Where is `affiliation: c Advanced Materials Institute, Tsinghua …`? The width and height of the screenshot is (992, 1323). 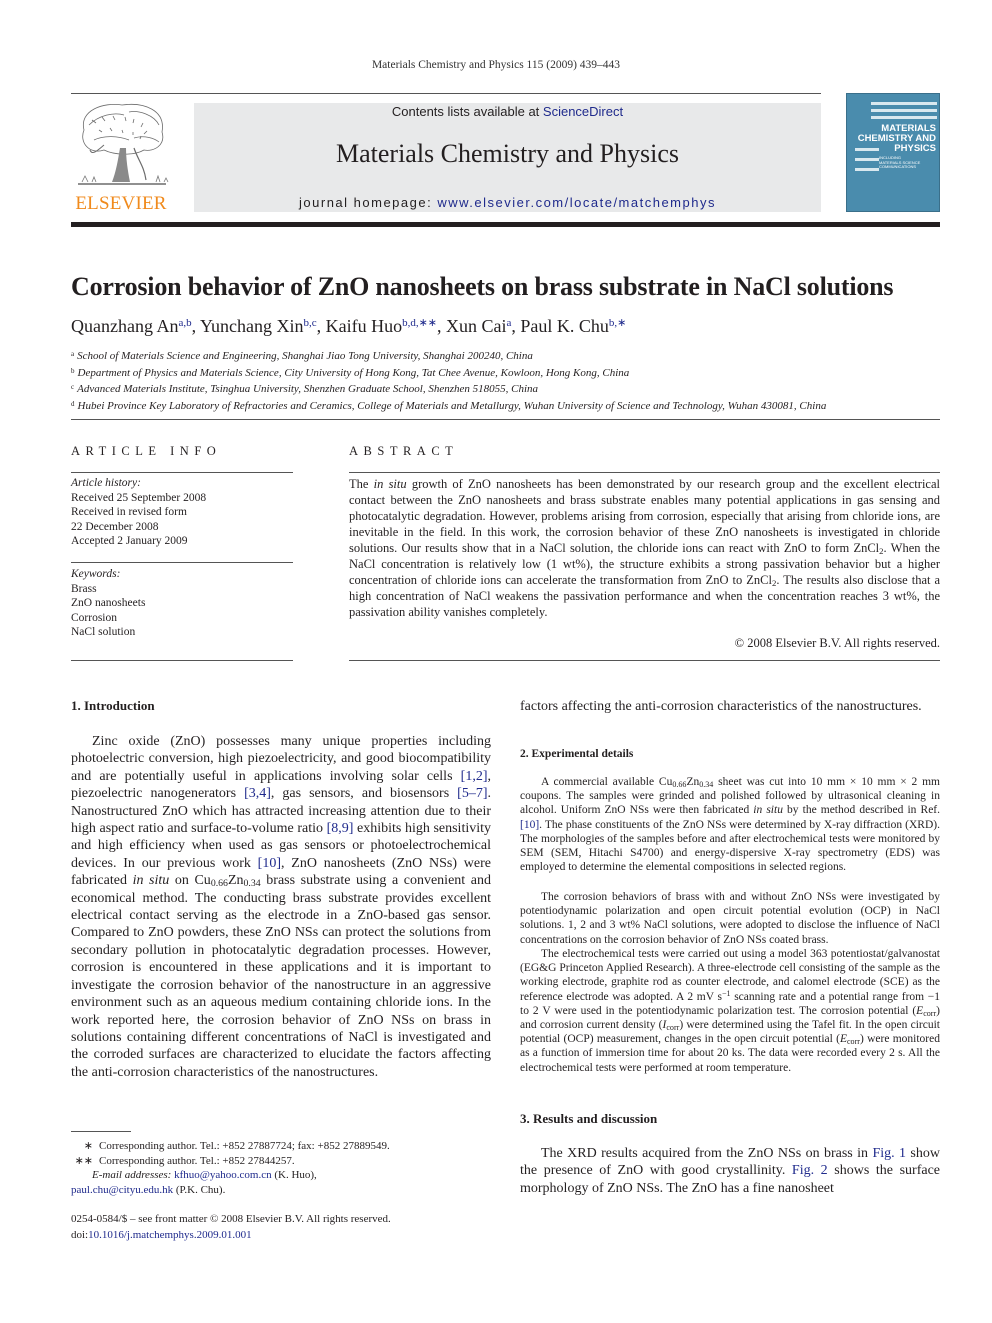 affiliation: c Advanced Materials Institute, Tsinghua … is located at coordinates (305, 389).